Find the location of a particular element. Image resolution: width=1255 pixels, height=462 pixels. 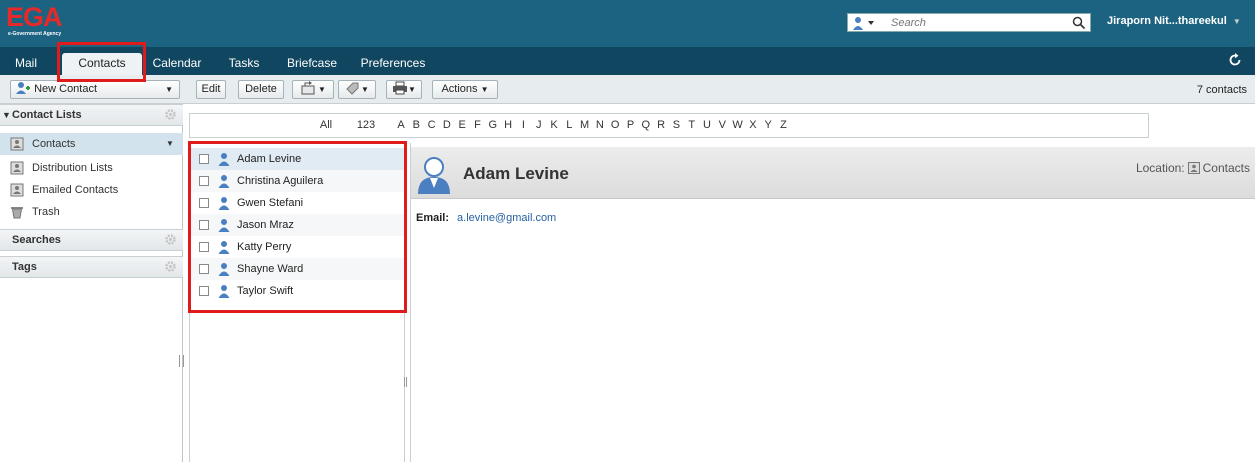

sidebar-item-contacts: Contacts ▼ is located at coordinates (91, 144).